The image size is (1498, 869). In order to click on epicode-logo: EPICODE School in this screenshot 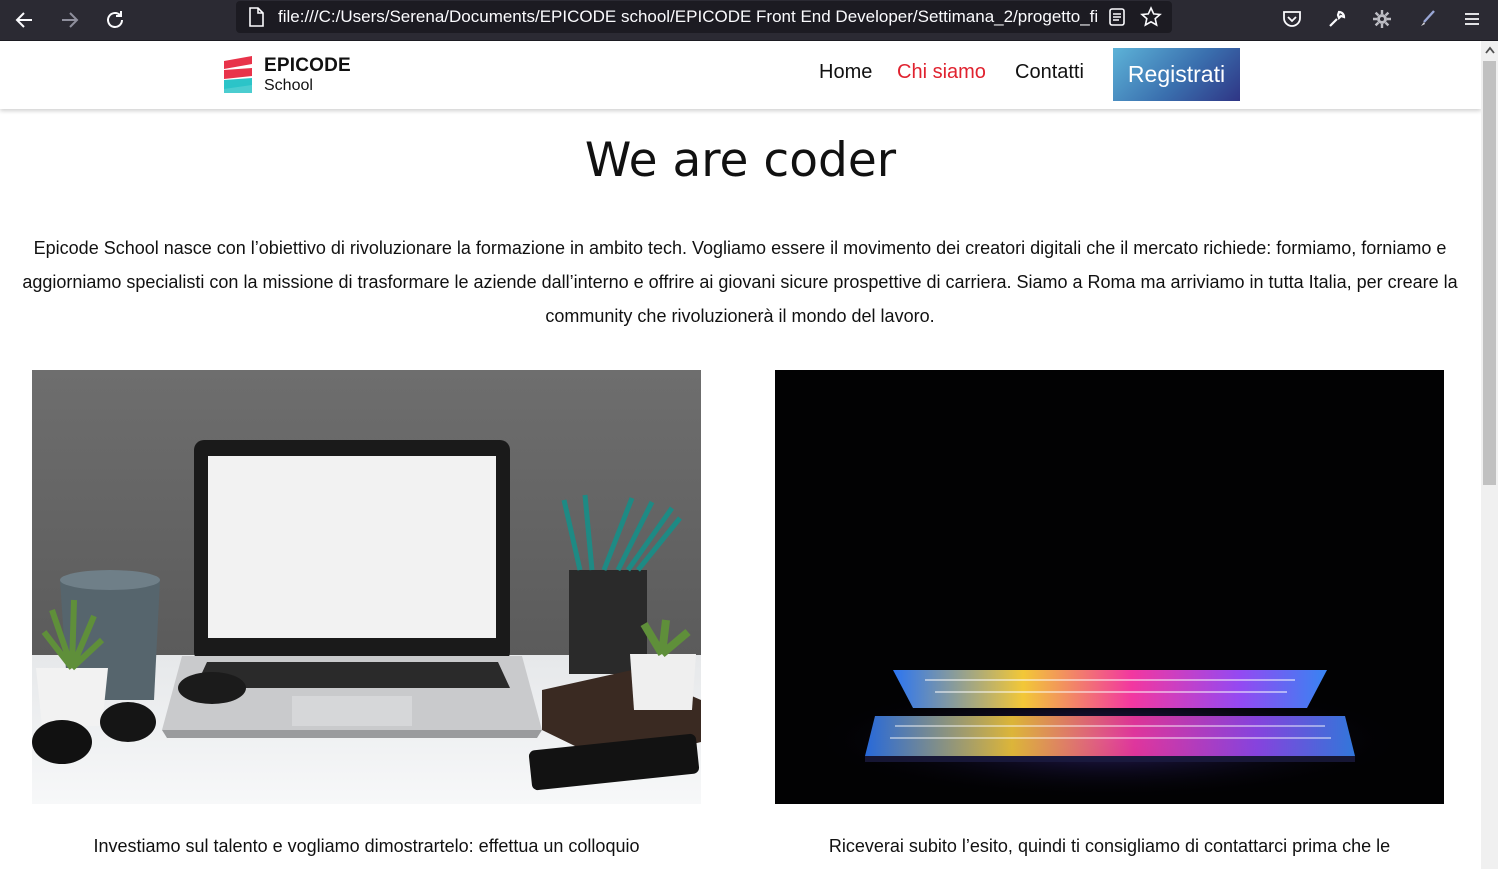, I will do `click(292, 76)`.